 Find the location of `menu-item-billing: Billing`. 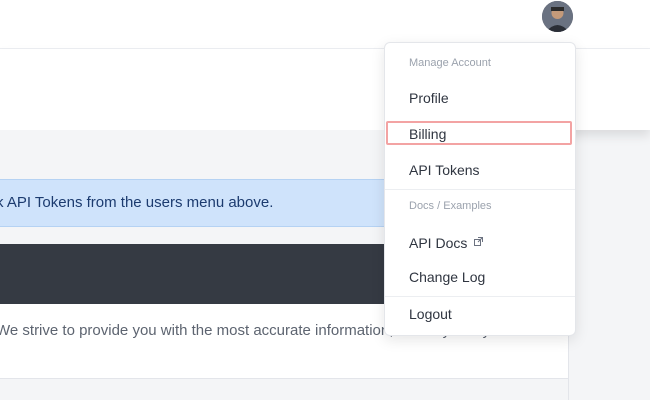

menu-item-billing: Billing is located at coordinates (479, 133).